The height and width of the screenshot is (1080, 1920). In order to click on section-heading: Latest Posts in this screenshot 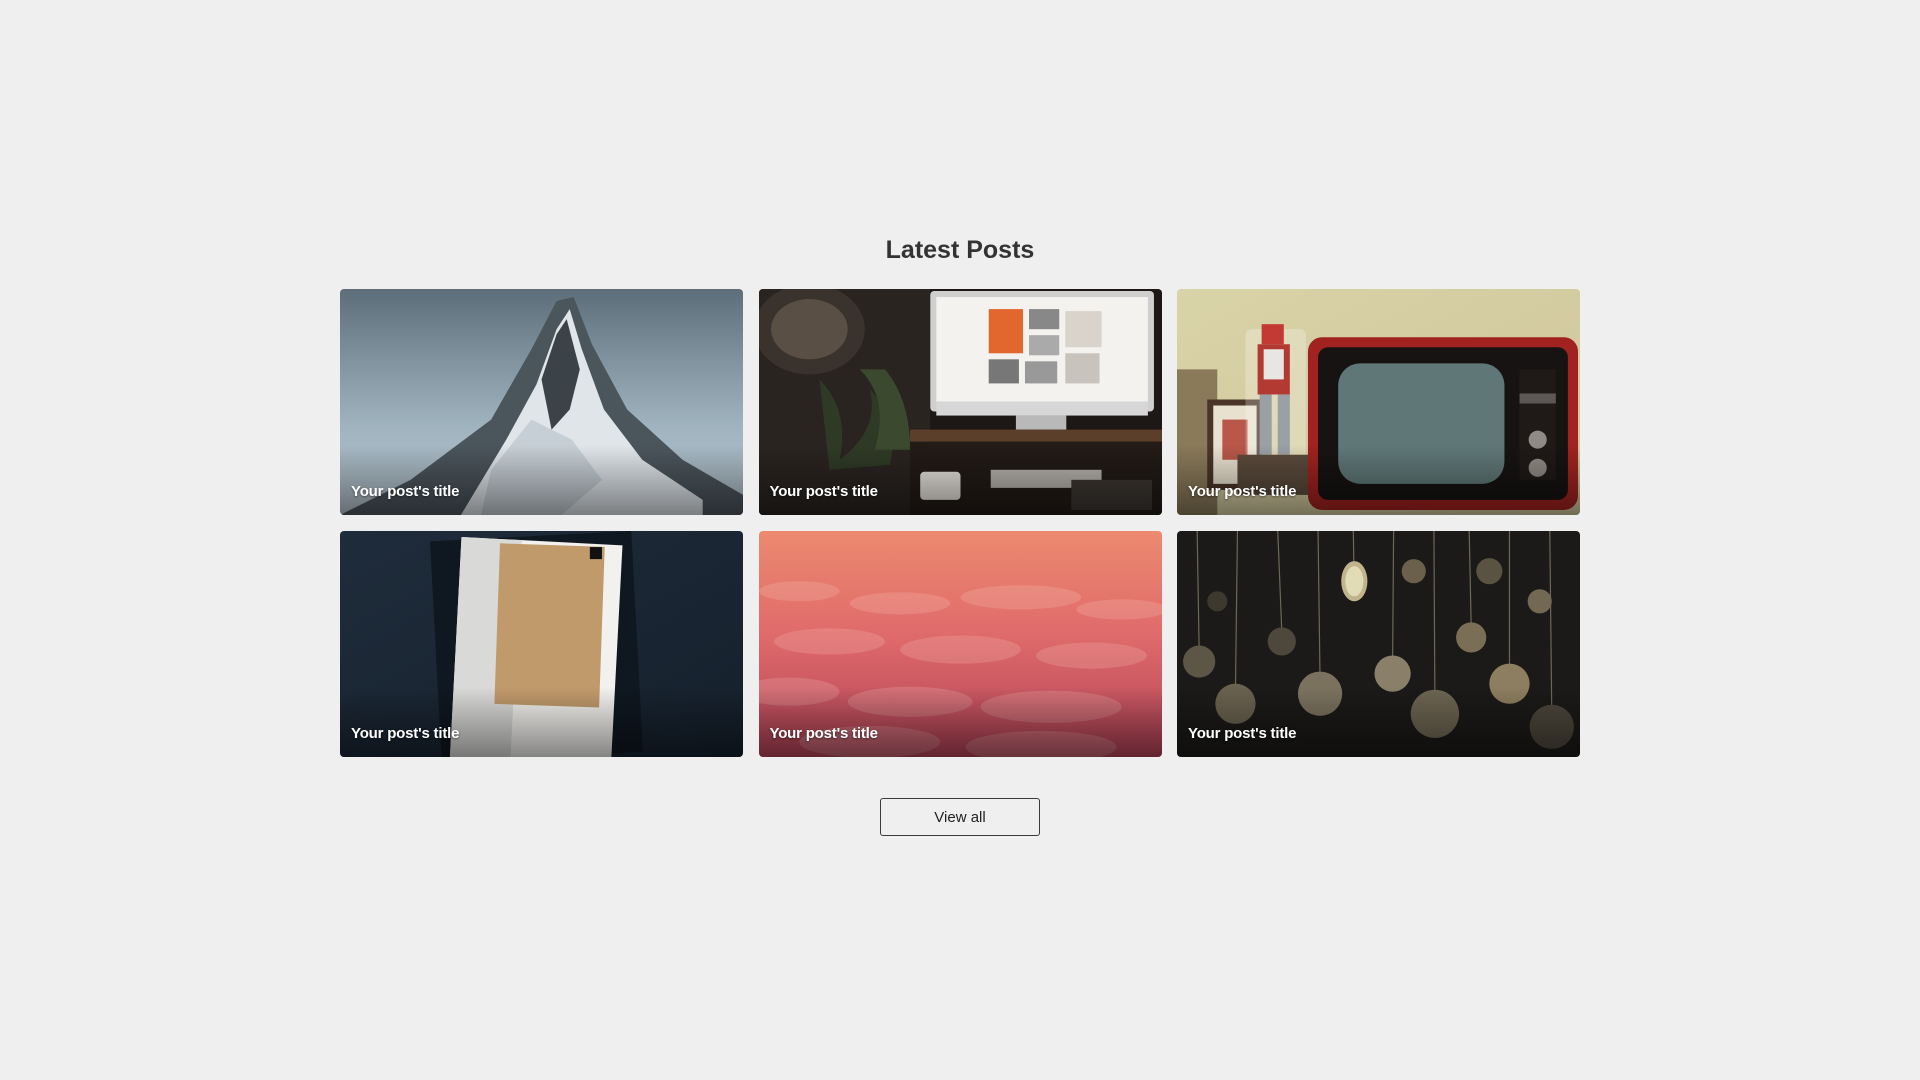, I will do `click(960, 250)`.